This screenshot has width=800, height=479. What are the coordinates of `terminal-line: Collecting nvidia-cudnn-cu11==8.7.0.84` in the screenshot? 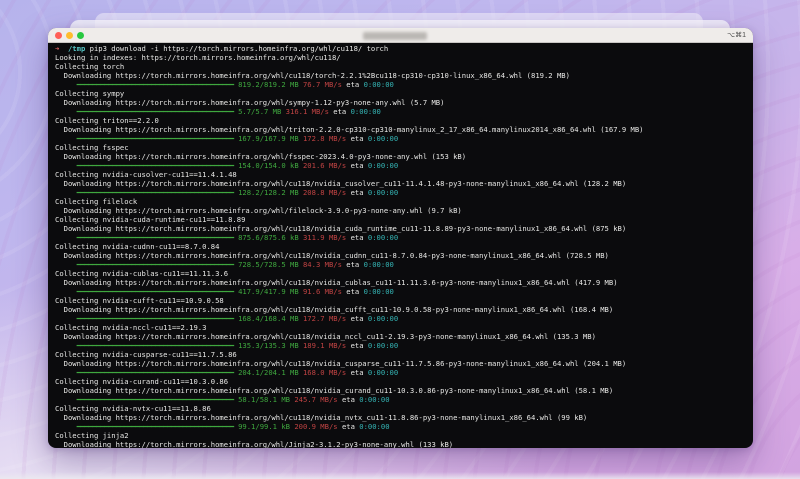 It's located at (404, 246).